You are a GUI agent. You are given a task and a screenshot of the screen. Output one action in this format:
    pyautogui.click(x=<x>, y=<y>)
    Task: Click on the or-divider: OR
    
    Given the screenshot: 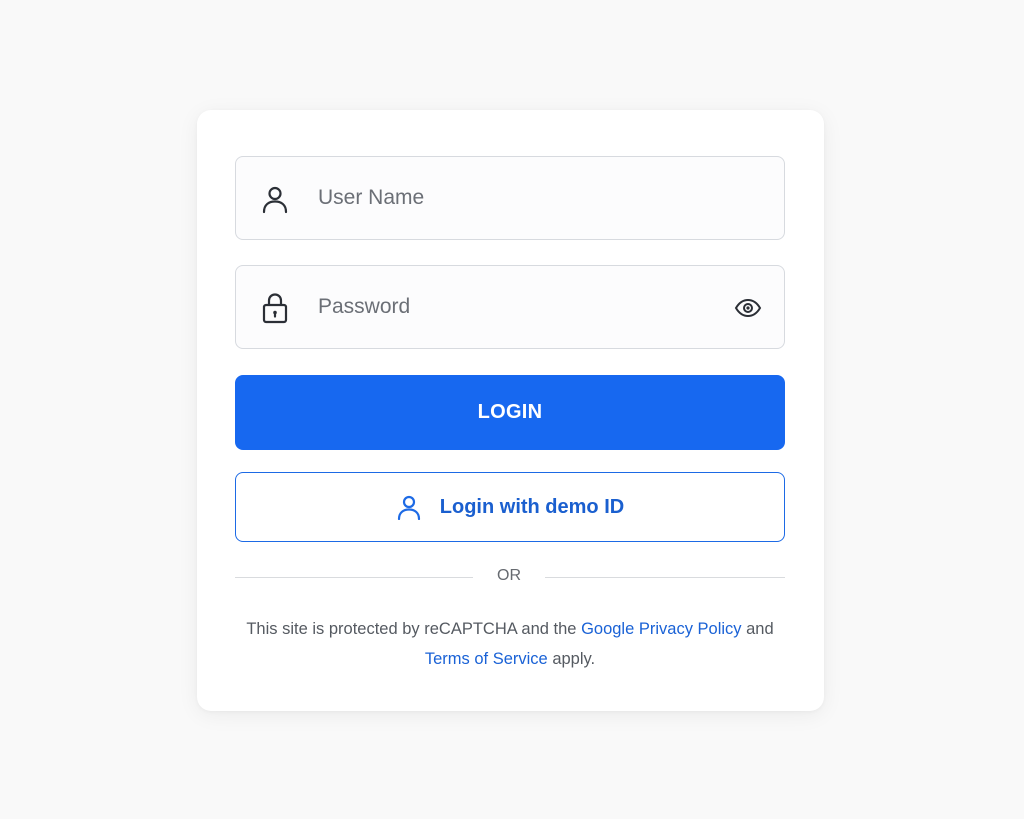 What is the action you would take?
    pyautogui.click(x=510, y=577)
    